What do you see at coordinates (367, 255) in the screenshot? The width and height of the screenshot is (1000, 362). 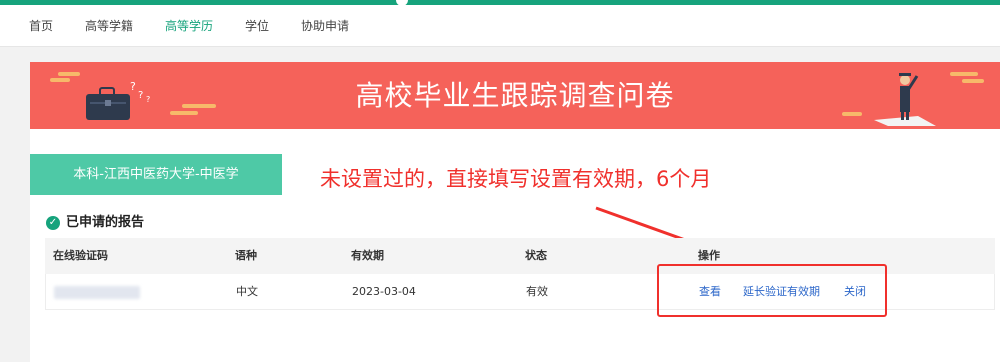 I see `column-header: 有效期` at bounding box center [367, 255].